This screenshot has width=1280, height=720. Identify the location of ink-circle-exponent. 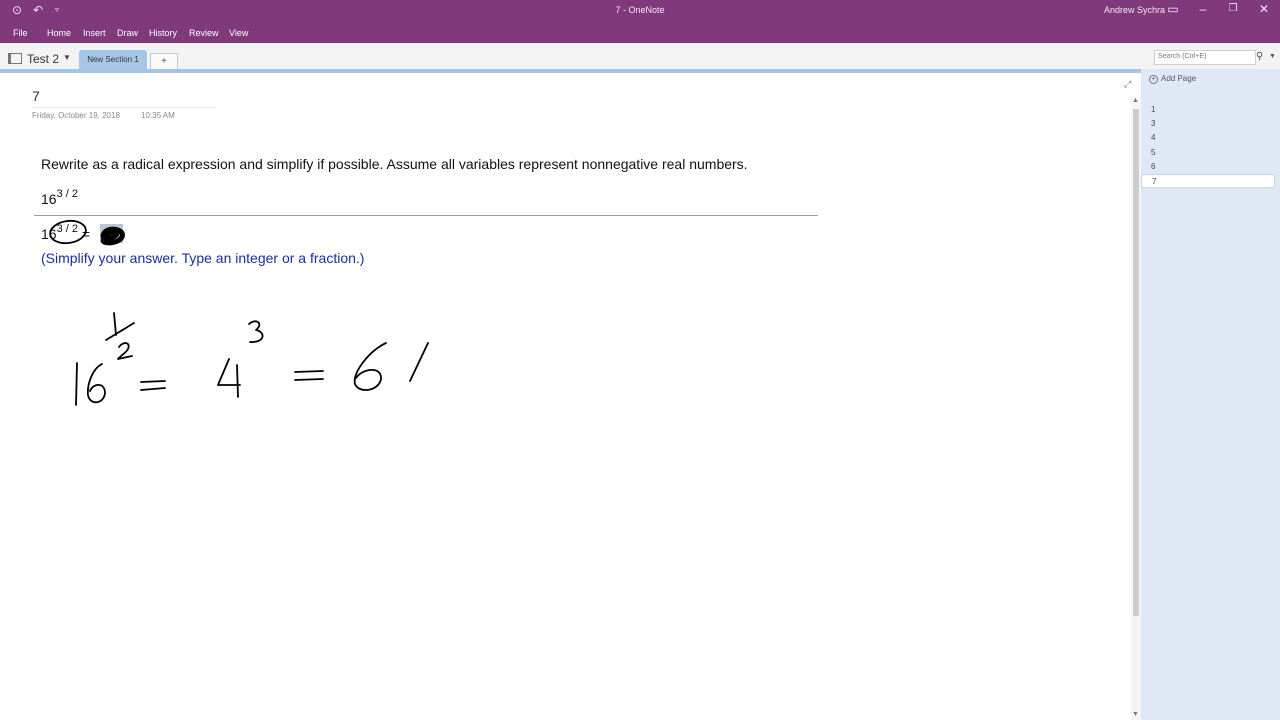
(68, 232).